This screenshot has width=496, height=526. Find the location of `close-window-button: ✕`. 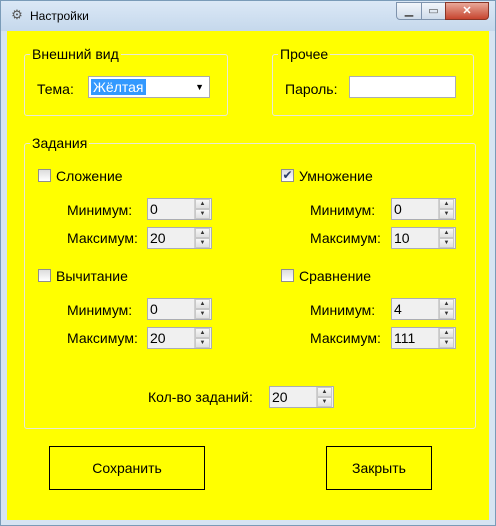

close-window-button: ✕ is located at coordinates (467, 11).